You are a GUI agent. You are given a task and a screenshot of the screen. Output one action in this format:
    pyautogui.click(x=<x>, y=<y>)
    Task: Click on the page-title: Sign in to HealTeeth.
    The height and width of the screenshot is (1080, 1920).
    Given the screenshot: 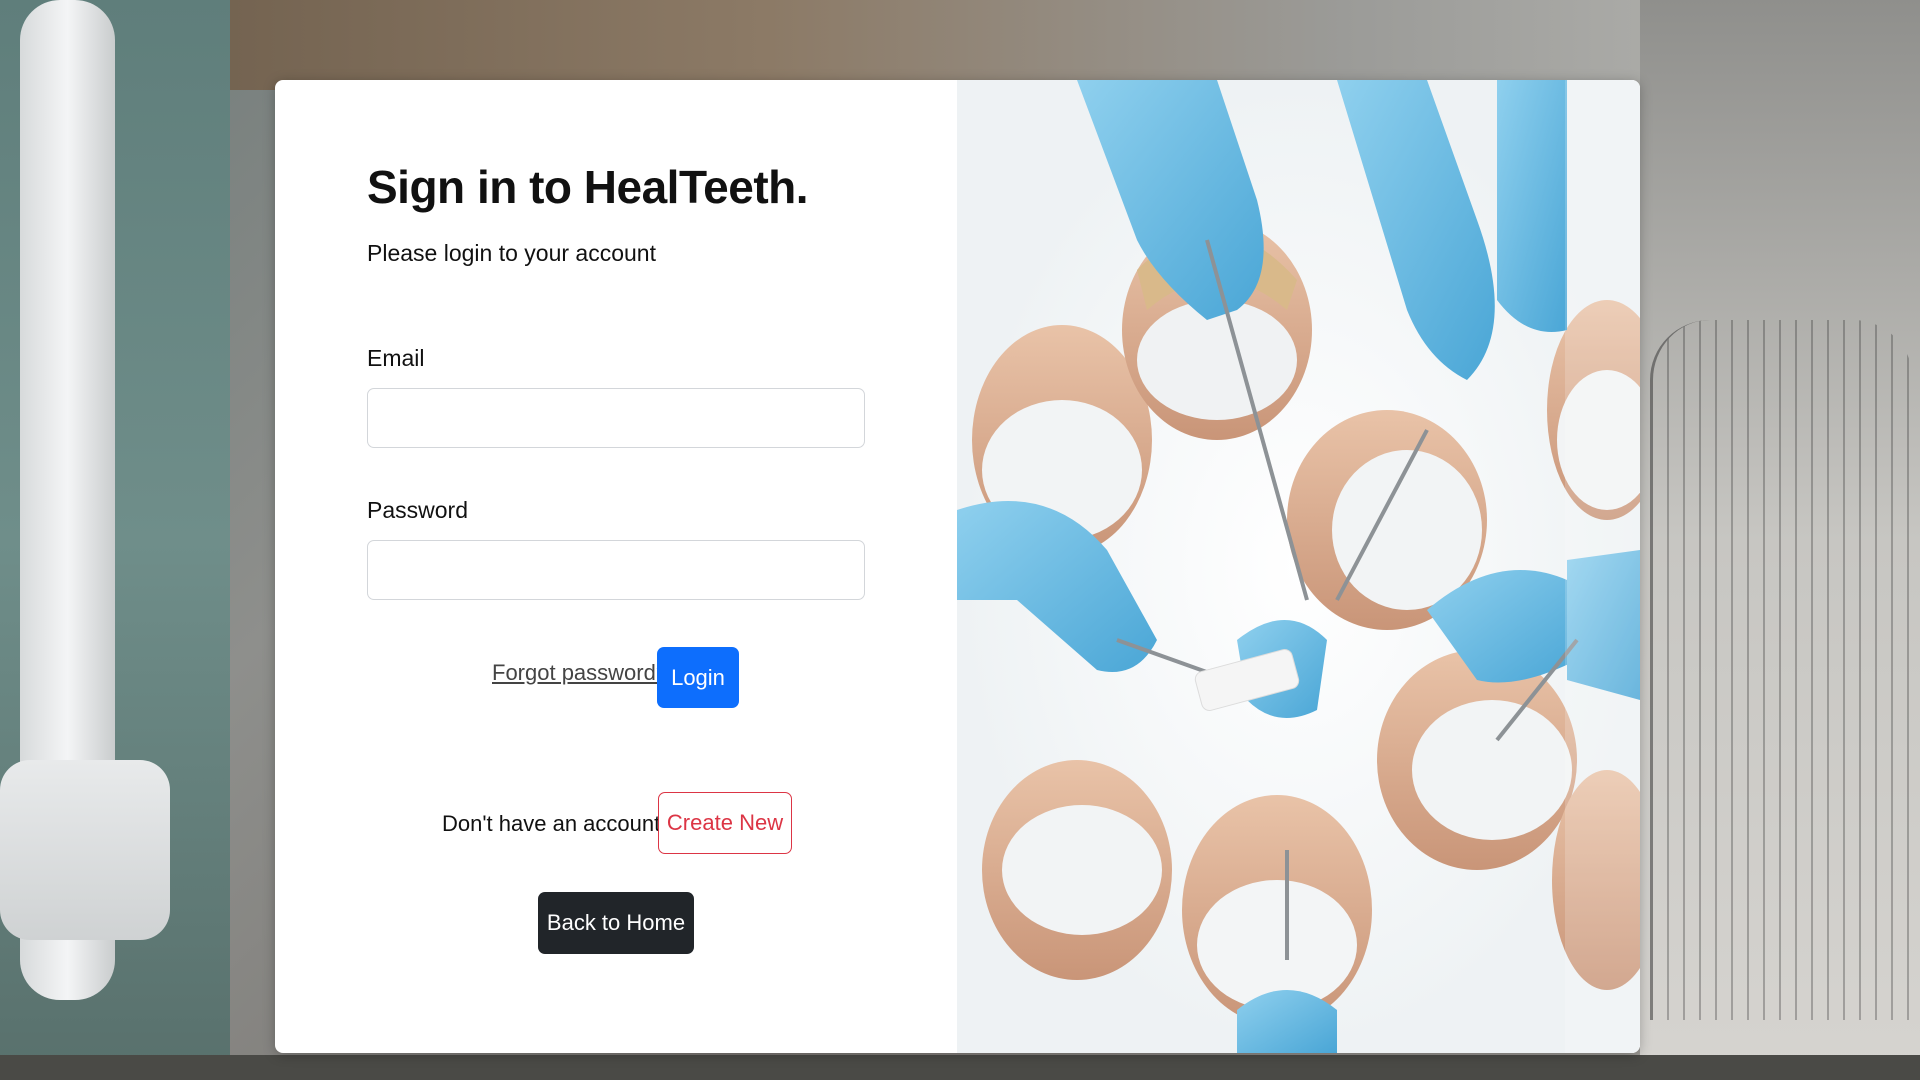 What is the action you would take?
    pyautogui.click(x=588, y=187)
    